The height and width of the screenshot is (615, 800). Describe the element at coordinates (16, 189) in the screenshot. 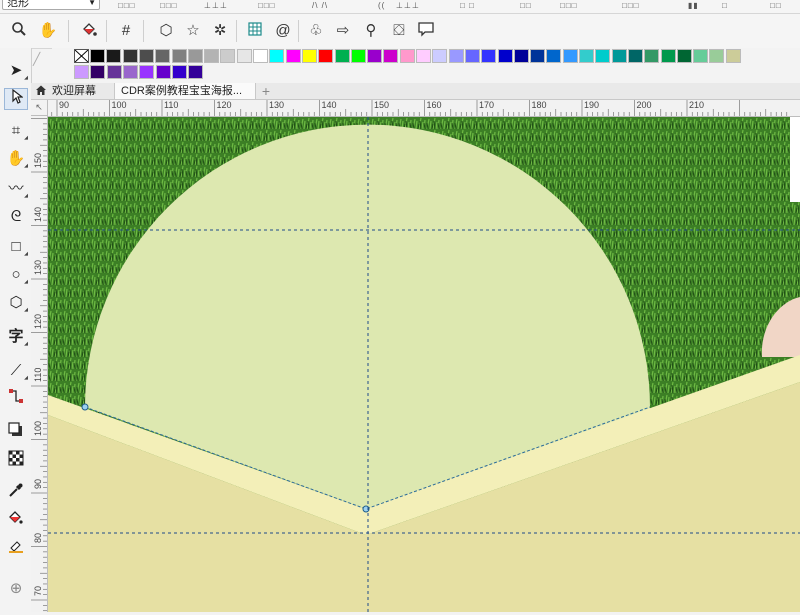

I see `freehand-tool-icon: 〰 ◢` at that location.